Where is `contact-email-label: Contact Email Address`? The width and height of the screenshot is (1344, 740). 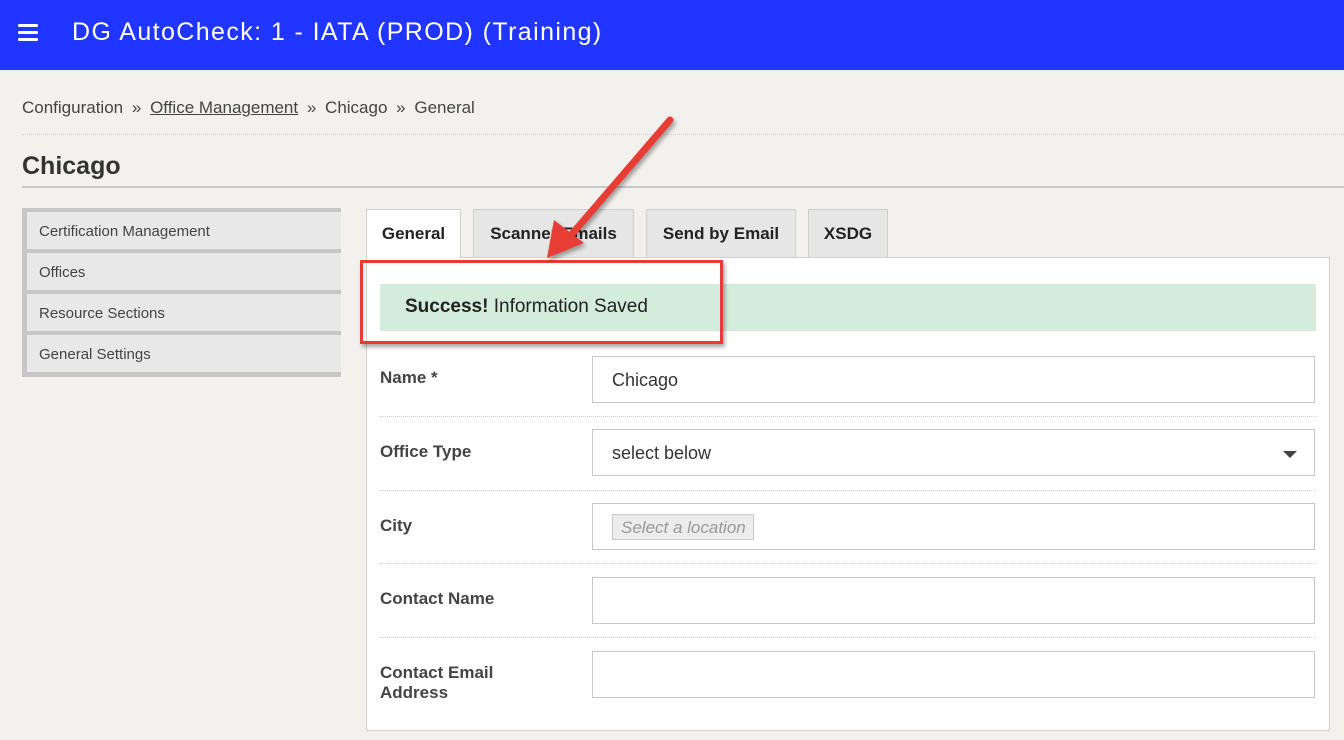
contact-email-label: Contact Email Address is located at coordinates (437, 682).